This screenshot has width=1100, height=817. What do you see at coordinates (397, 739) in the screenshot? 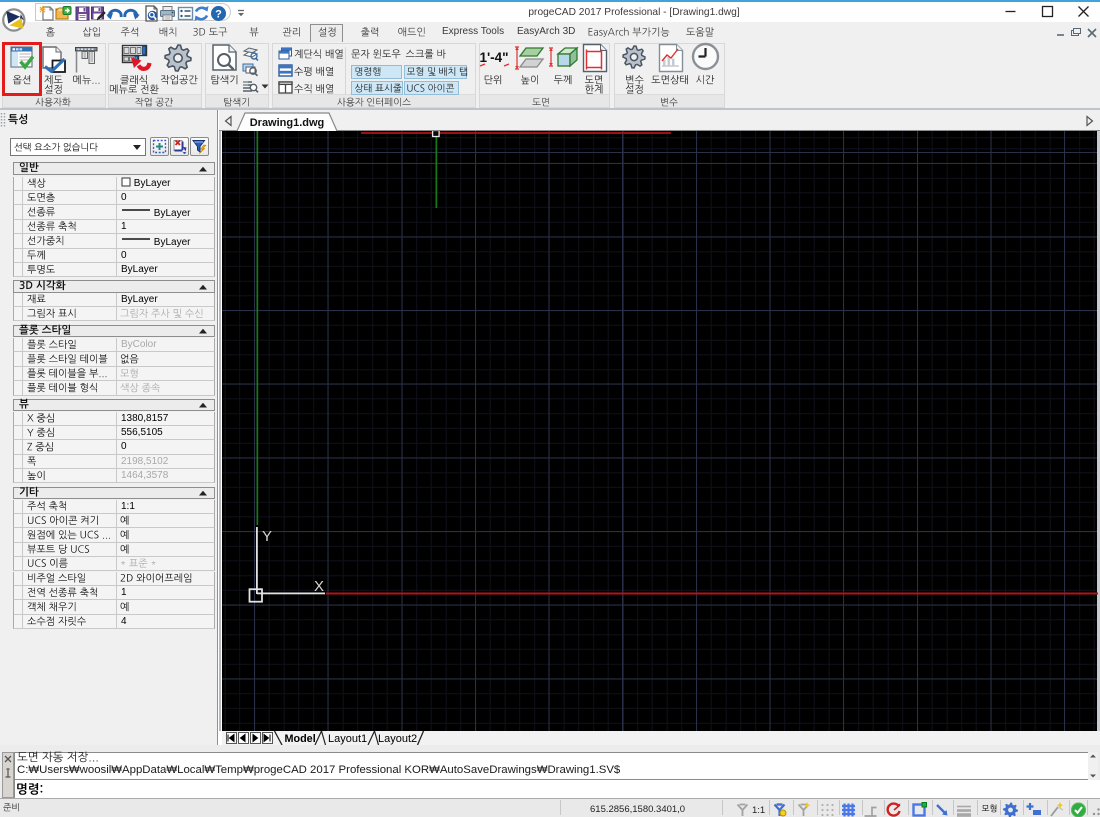
I see `svg-text: Layout2` at bounding box center [397, 739].